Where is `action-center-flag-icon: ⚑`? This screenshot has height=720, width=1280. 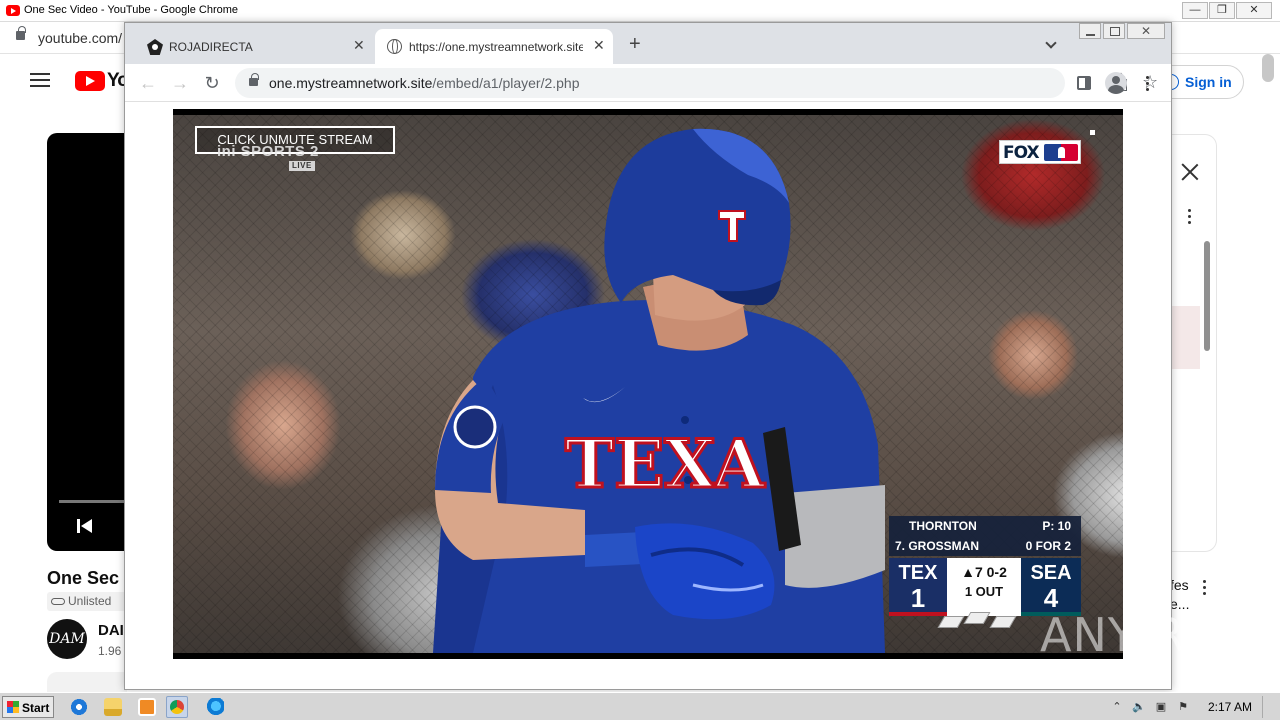 action-center-flag-icon: ⚑ is located at coordinates (1183, 707).